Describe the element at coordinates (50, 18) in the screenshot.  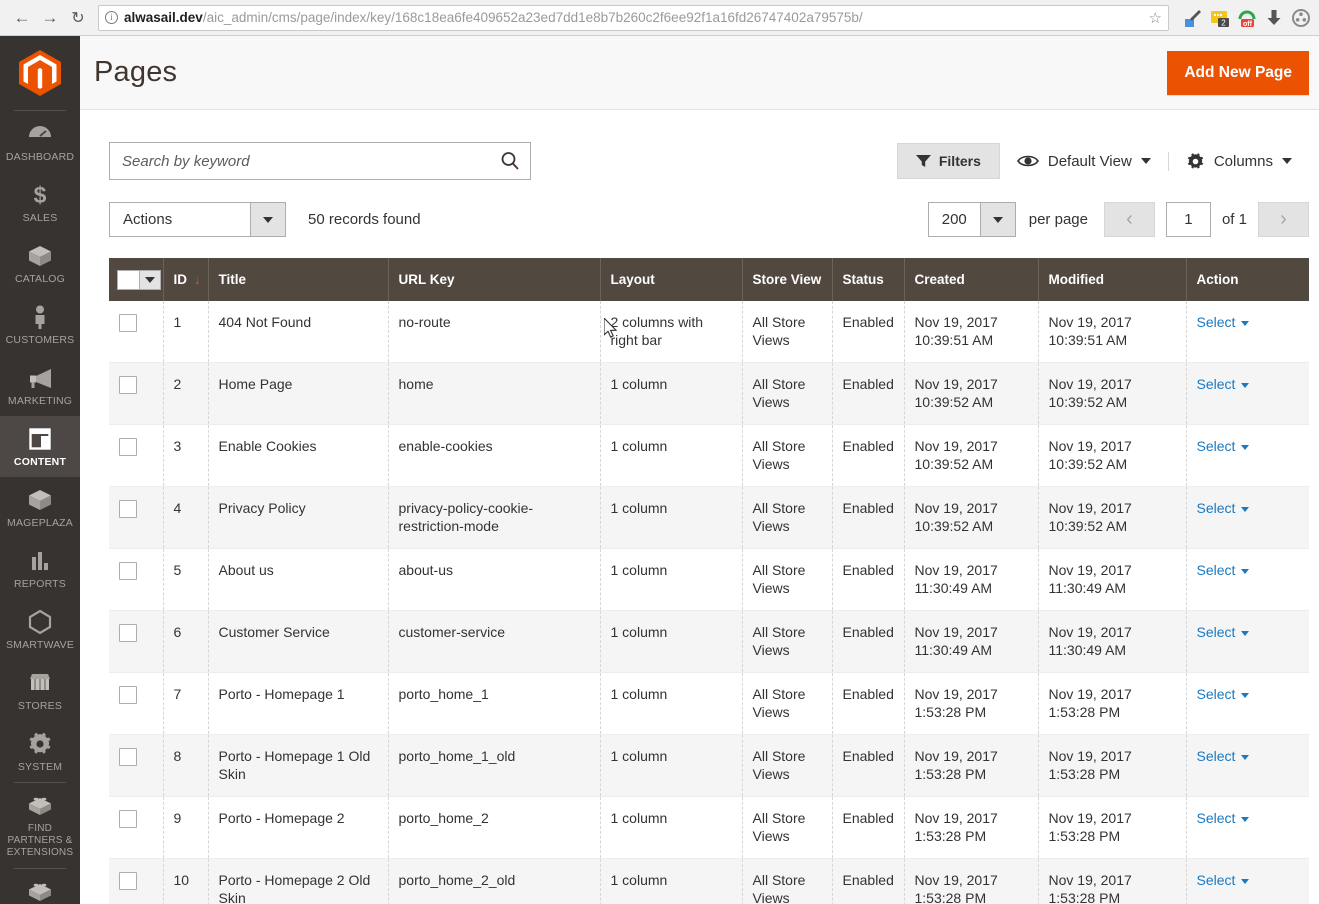
I see `forward-icon: →` at that location.